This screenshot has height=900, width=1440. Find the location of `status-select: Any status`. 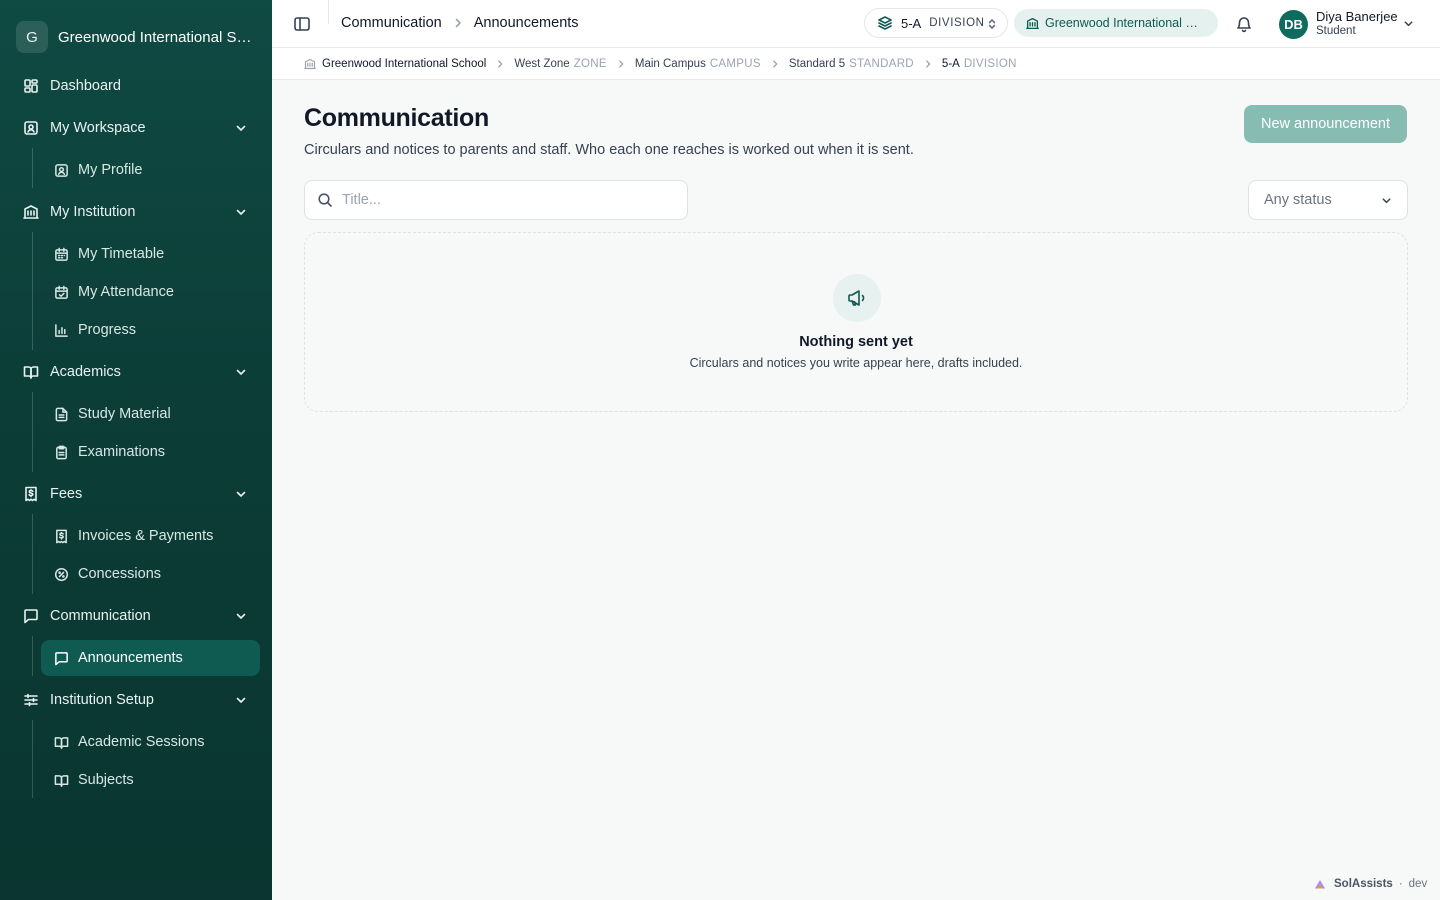

status-select: Any status is located at coordinates (1328, 200).